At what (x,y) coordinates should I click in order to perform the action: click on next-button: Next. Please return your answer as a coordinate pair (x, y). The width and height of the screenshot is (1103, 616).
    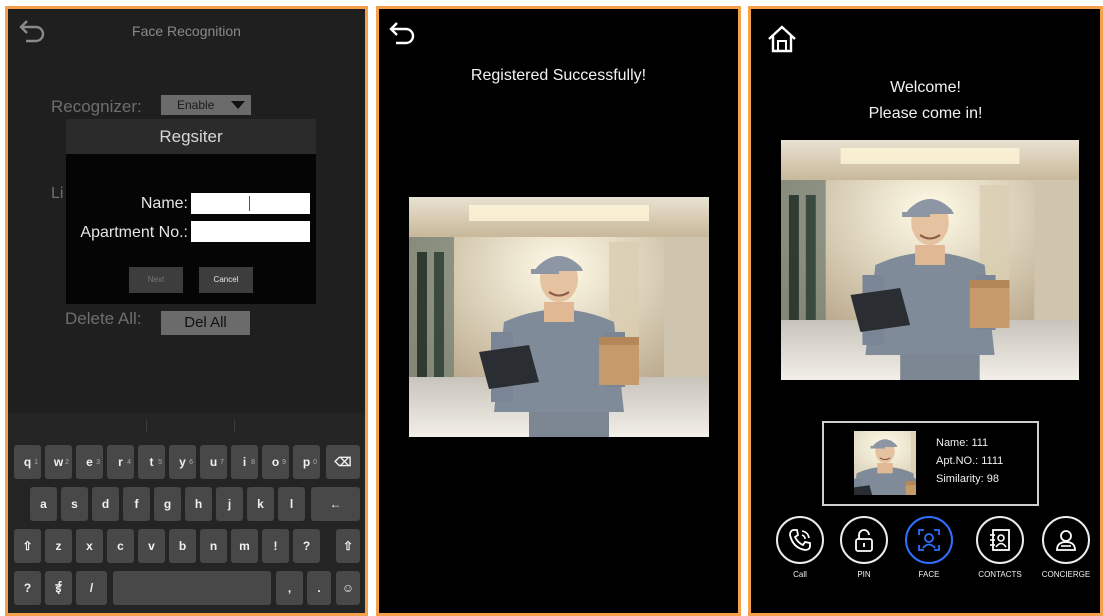
    Looking at the image, I should click on (156, 280).